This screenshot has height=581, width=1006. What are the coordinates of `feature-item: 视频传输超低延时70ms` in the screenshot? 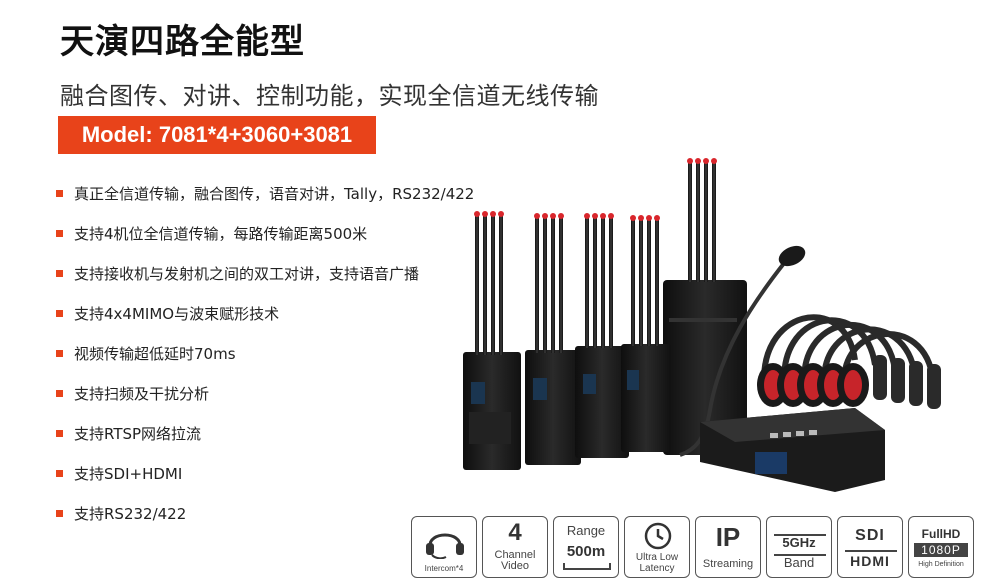 It's located at (265, 363).